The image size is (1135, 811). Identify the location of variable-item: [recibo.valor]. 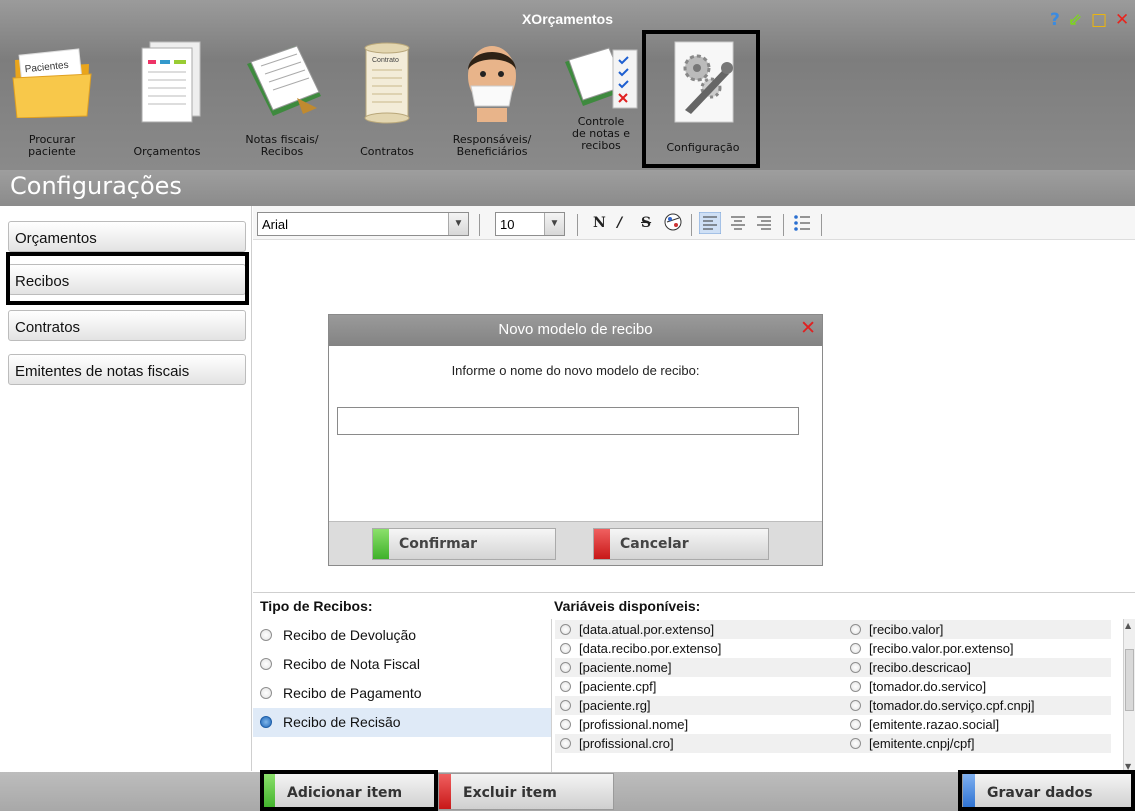
(894, 629).